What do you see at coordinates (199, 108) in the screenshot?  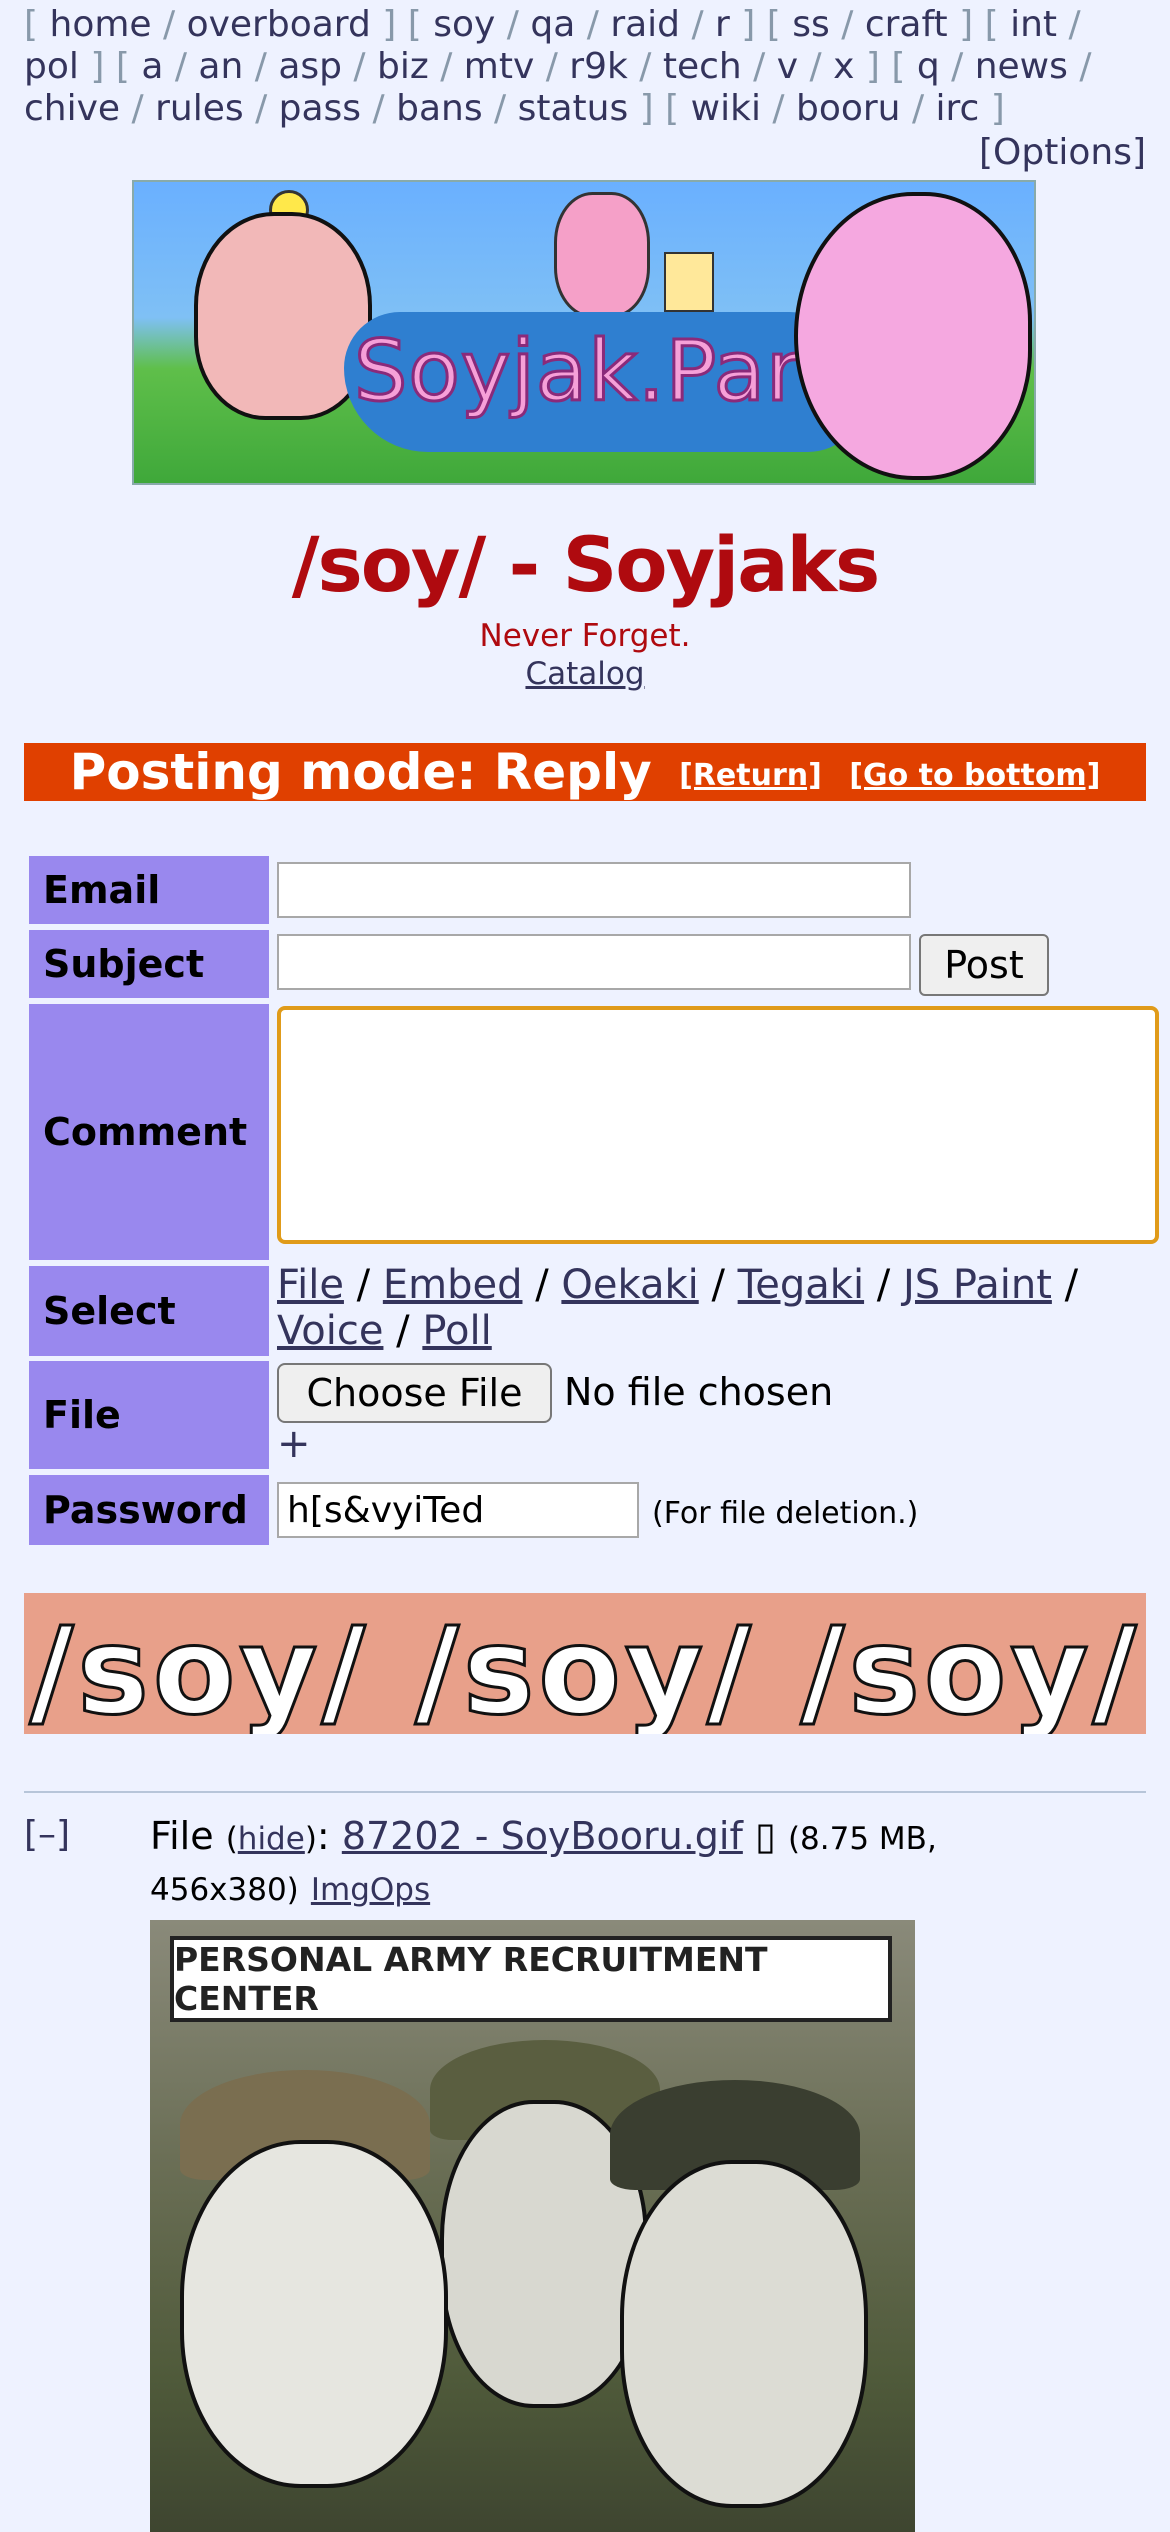 I see `board-link-rules: rules` at bounding box center [199, 108].